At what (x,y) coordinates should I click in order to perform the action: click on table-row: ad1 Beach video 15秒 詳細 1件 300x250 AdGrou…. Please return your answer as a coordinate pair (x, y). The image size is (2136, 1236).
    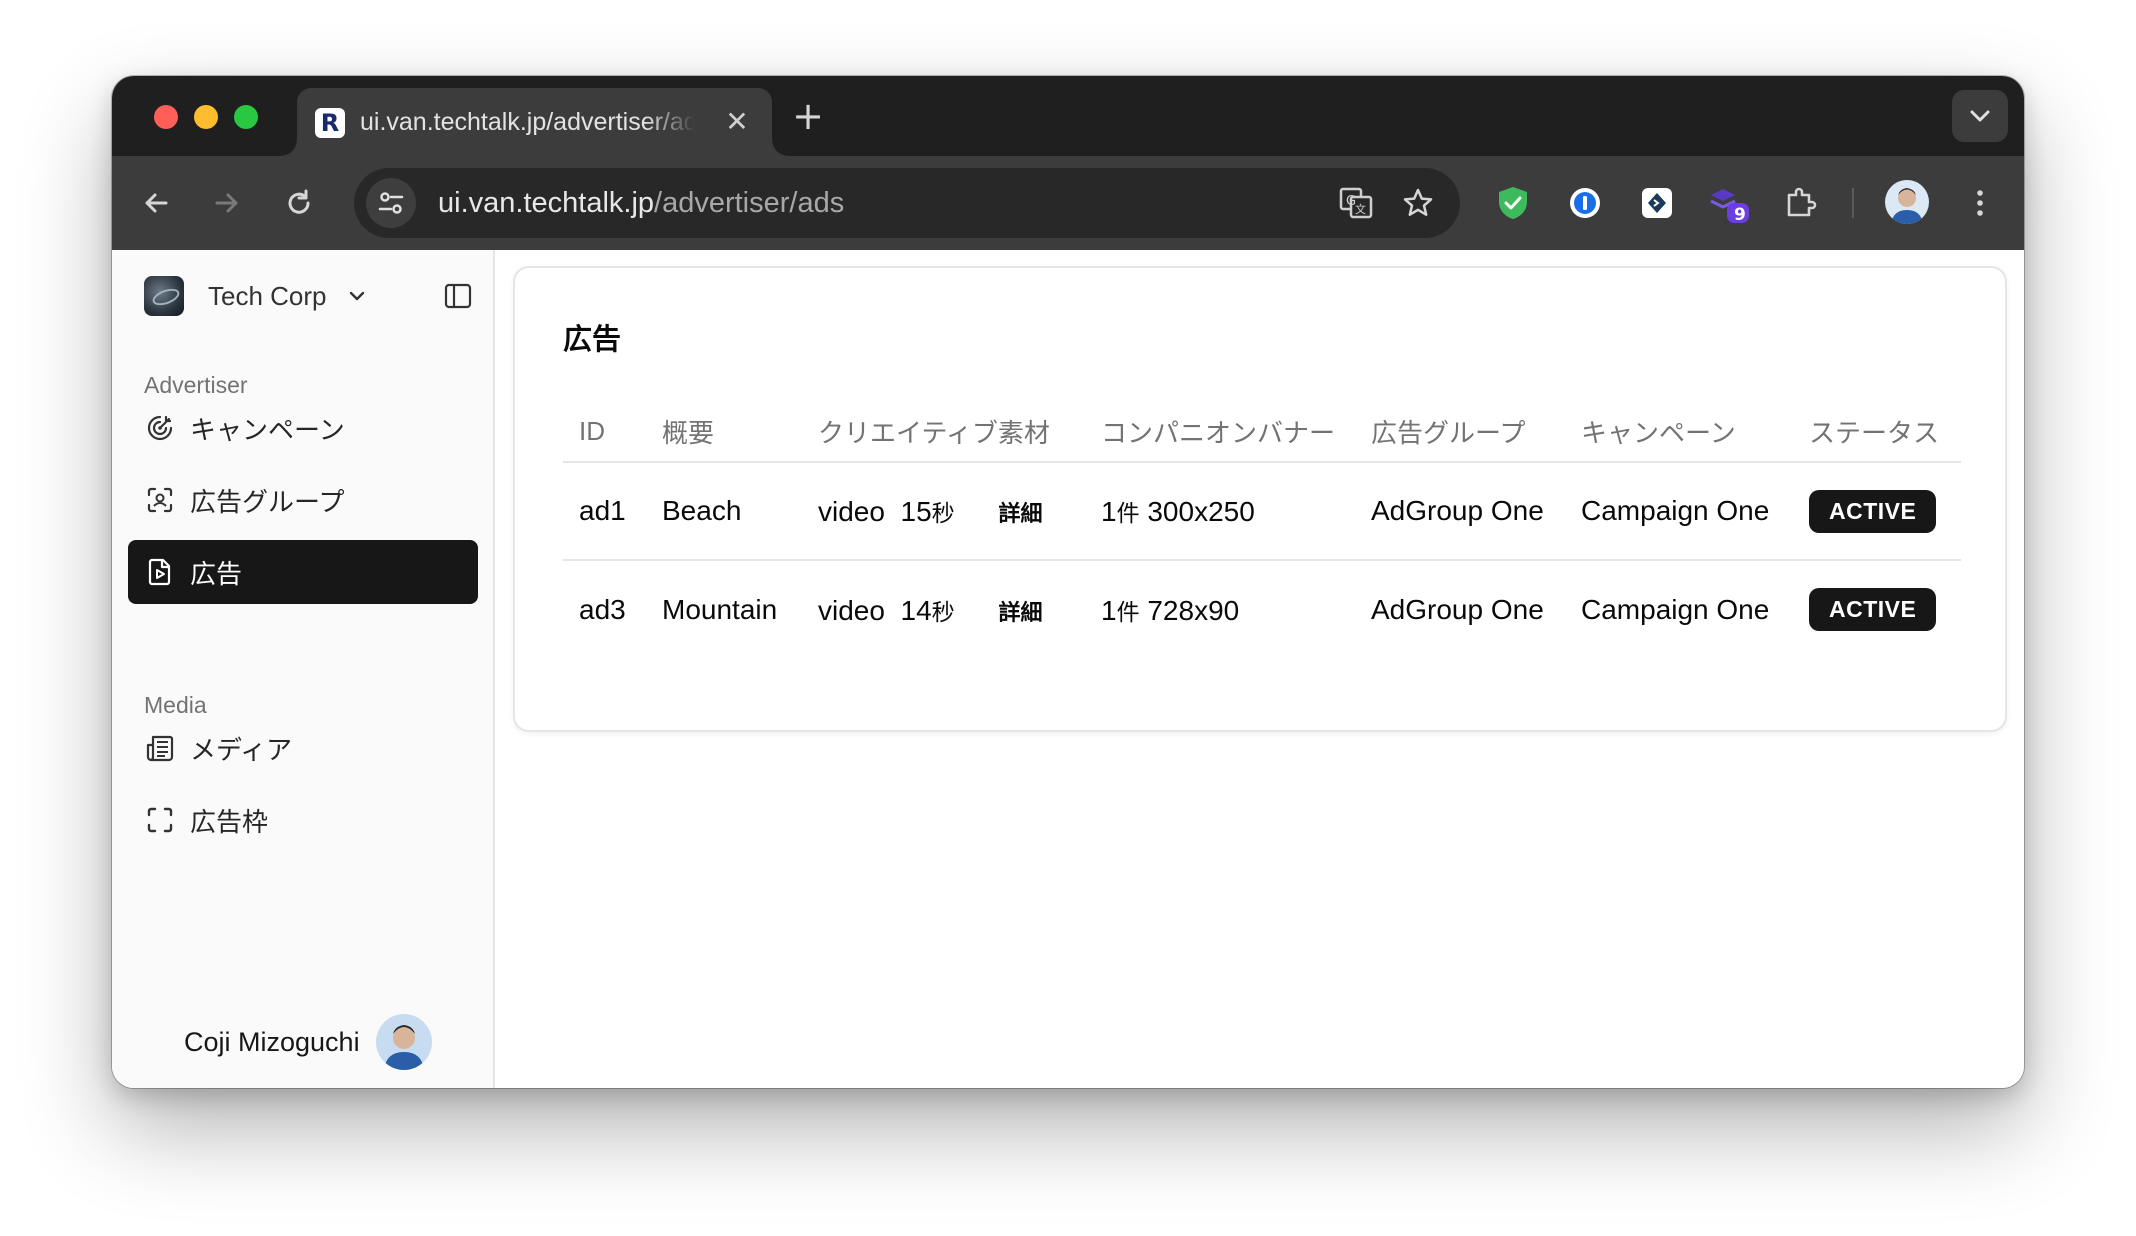
    Looking at the image, I should click on (1262, 511).